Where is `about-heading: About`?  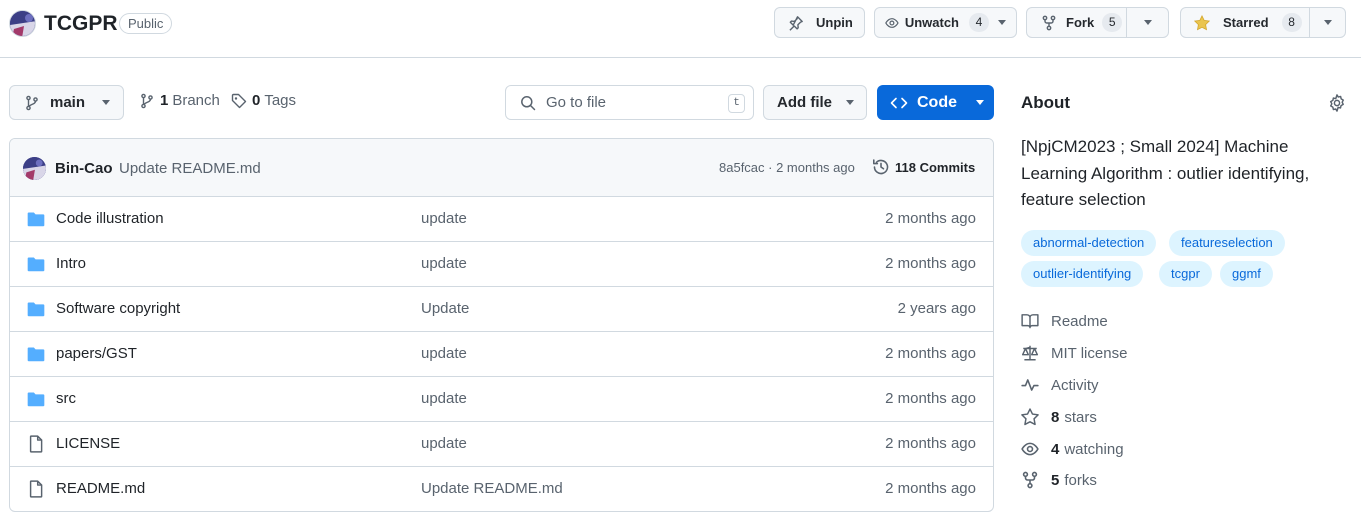 about-heading: About is located at coordinates (1046, 102).